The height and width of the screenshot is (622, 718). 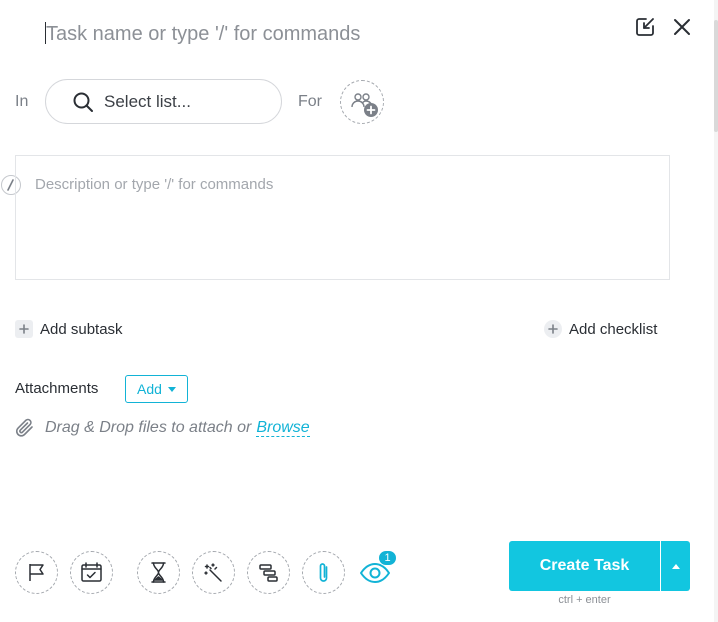 What do you see at coordinates (45, 33) in the screenshot?
I see `text-caret` at bounding box center [45, 33].